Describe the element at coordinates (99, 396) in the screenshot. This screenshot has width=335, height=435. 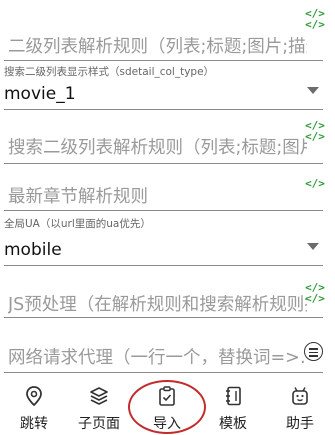
I see `layers-icon` at that location.